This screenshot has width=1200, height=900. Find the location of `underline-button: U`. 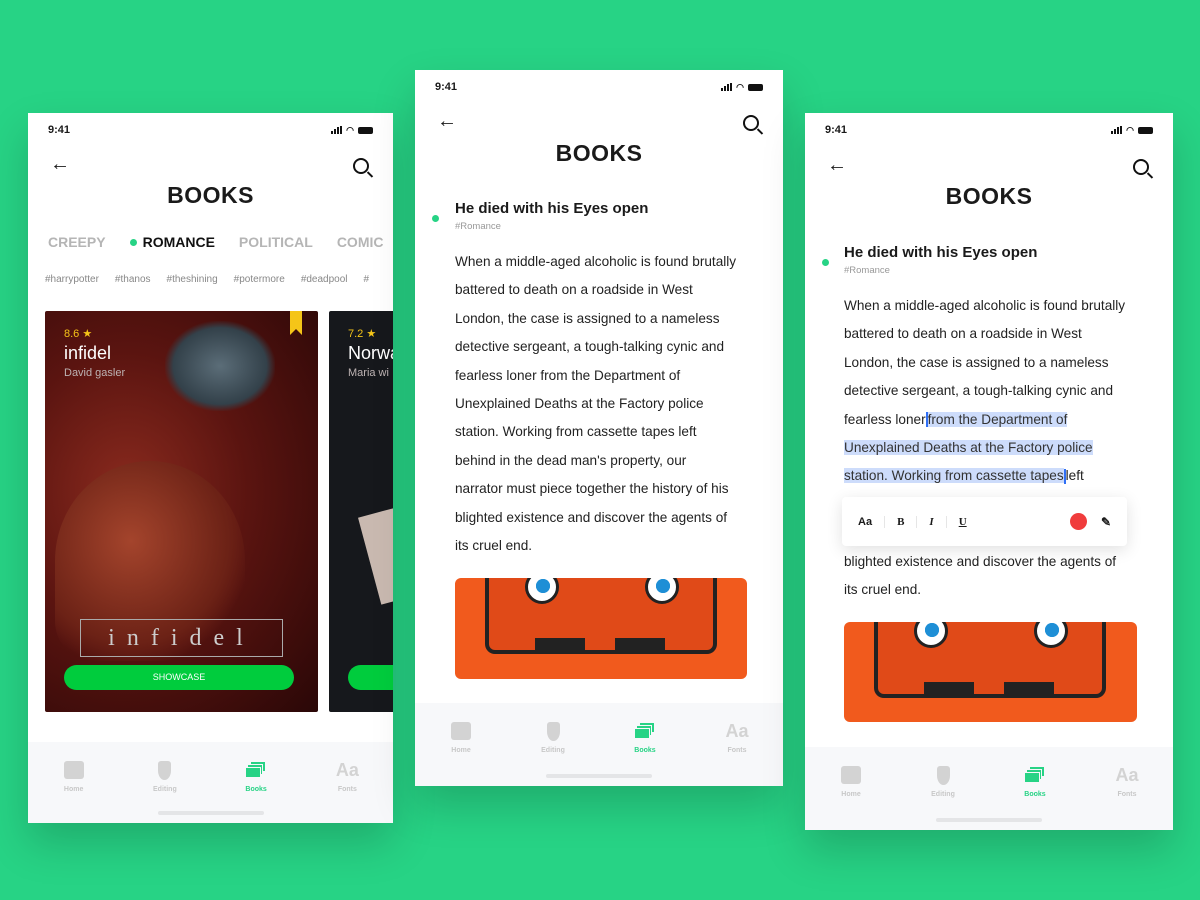

underline-button: U is located at coordinates (963, 522).